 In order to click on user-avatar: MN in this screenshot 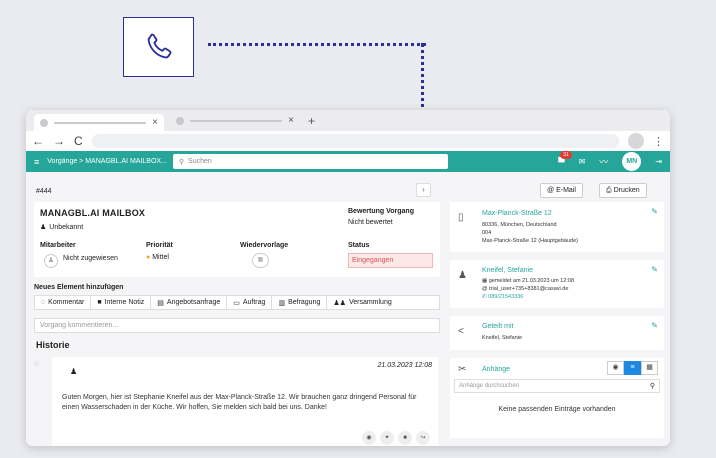, I will do `click(632, 161)`.